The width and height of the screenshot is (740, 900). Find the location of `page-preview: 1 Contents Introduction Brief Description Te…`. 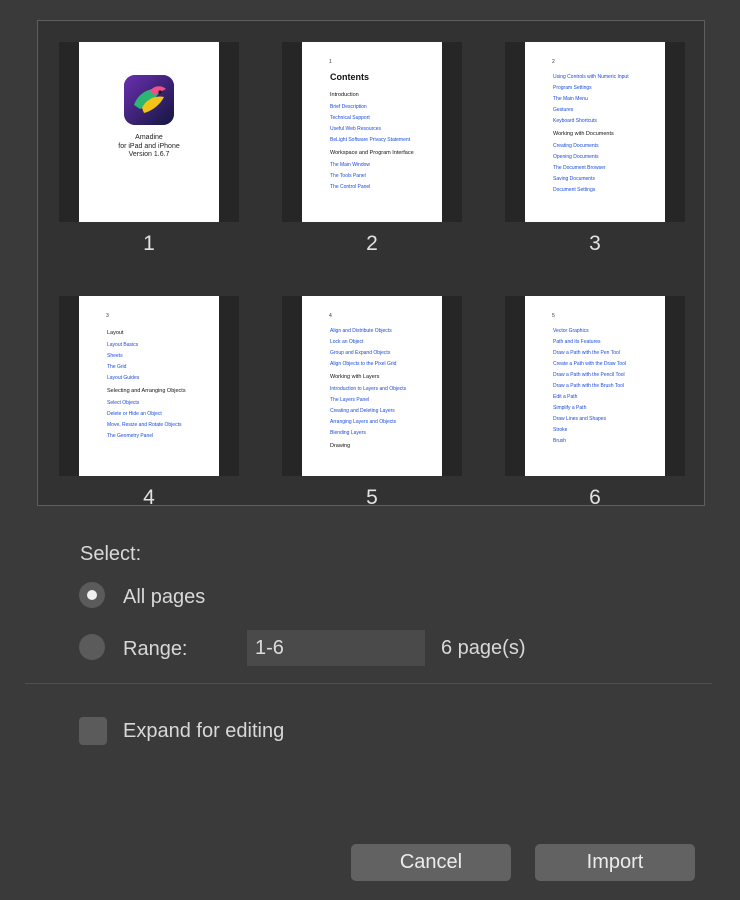

page-preview: 1 Contents Introduction Brief Description Te… is located at coordinates (372, 132).